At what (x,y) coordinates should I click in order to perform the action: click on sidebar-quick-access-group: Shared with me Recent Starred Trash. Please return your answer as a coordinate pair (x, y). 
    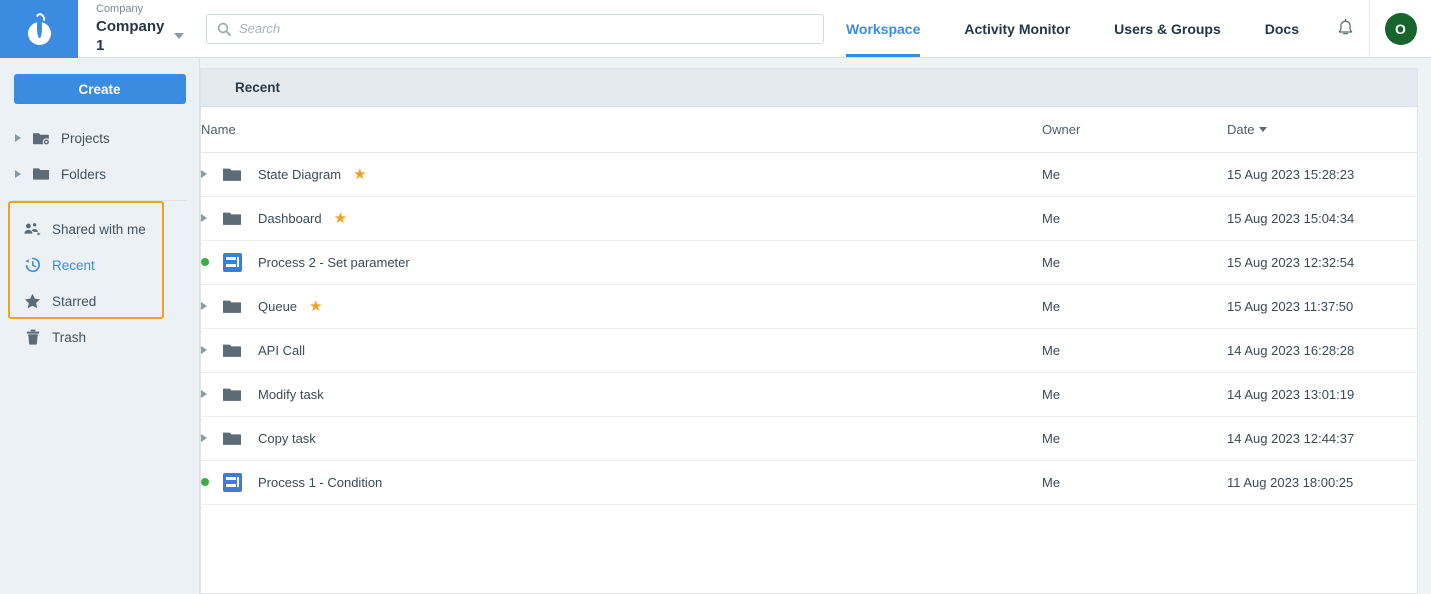
    Looking at the image, I should click on (99, 283).